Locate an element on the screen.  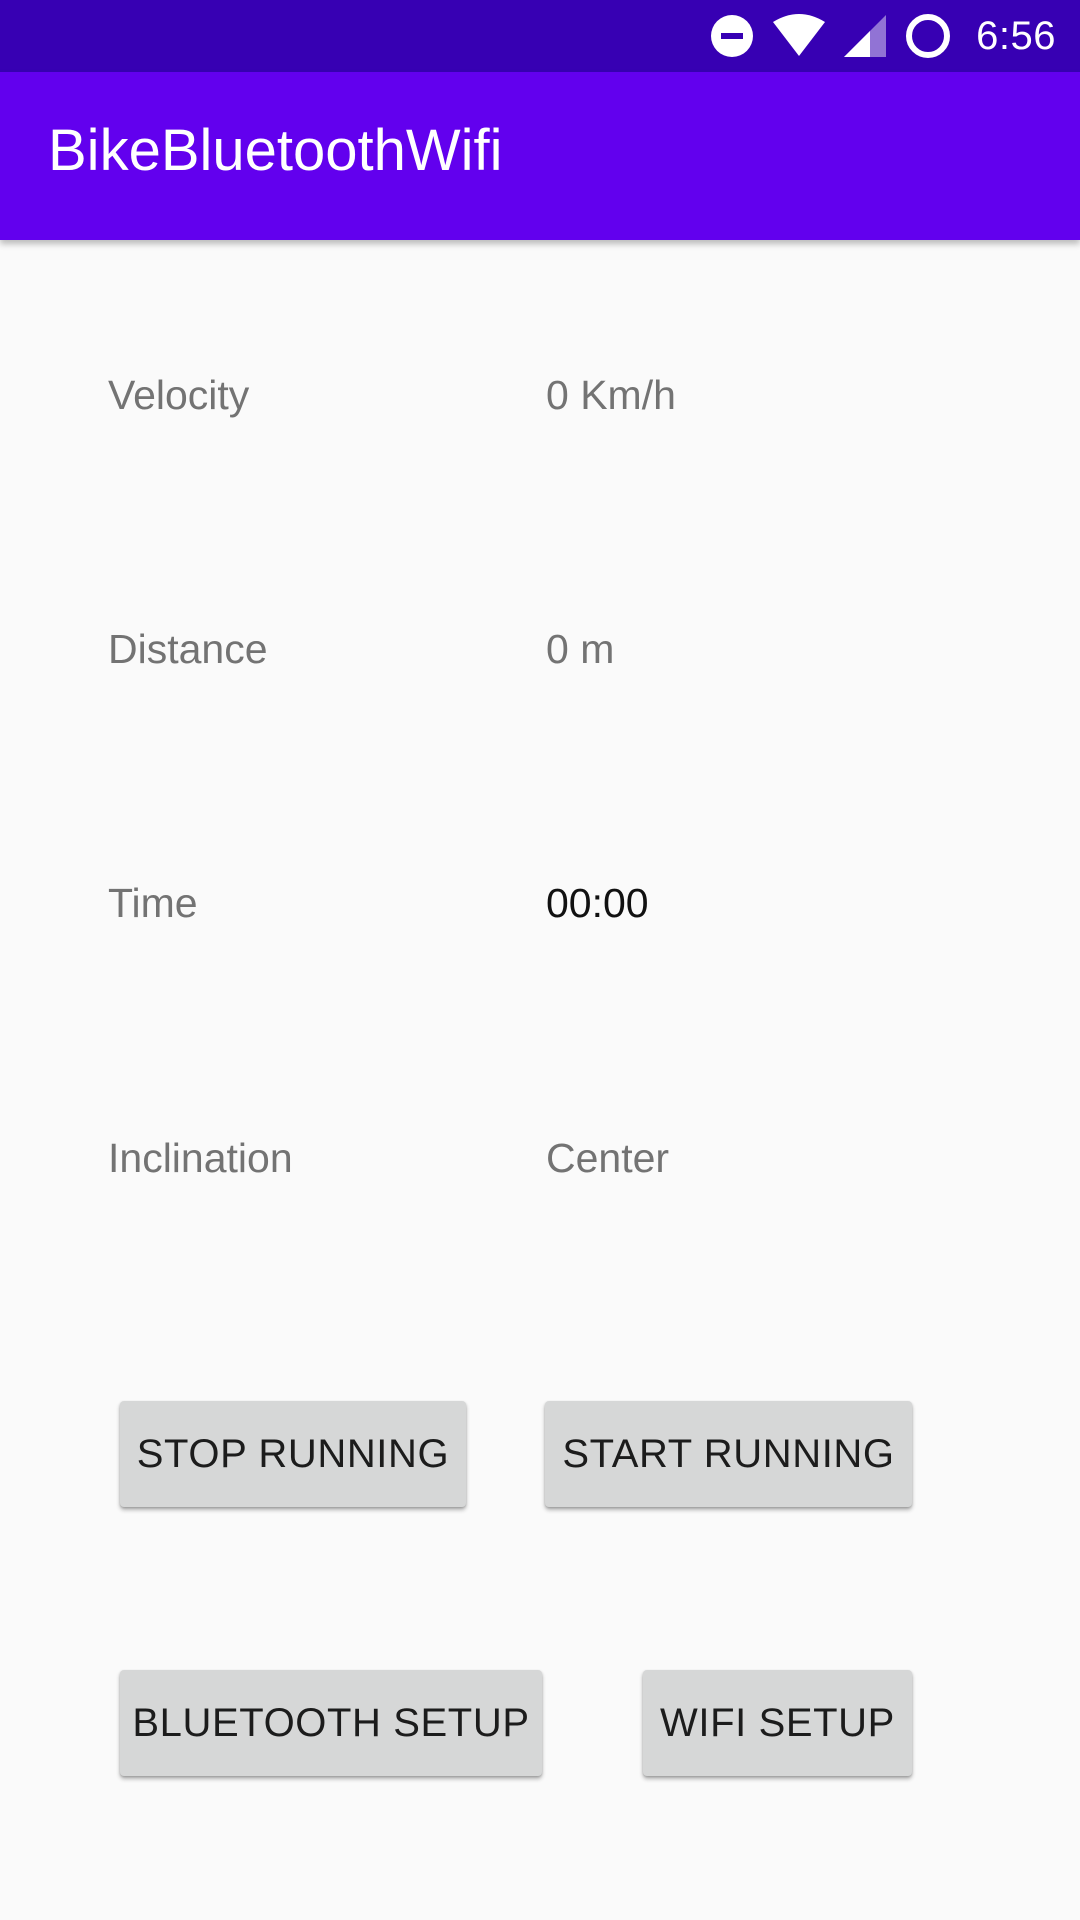
status-icons: 6:56 is located at coordinates (883, 36).